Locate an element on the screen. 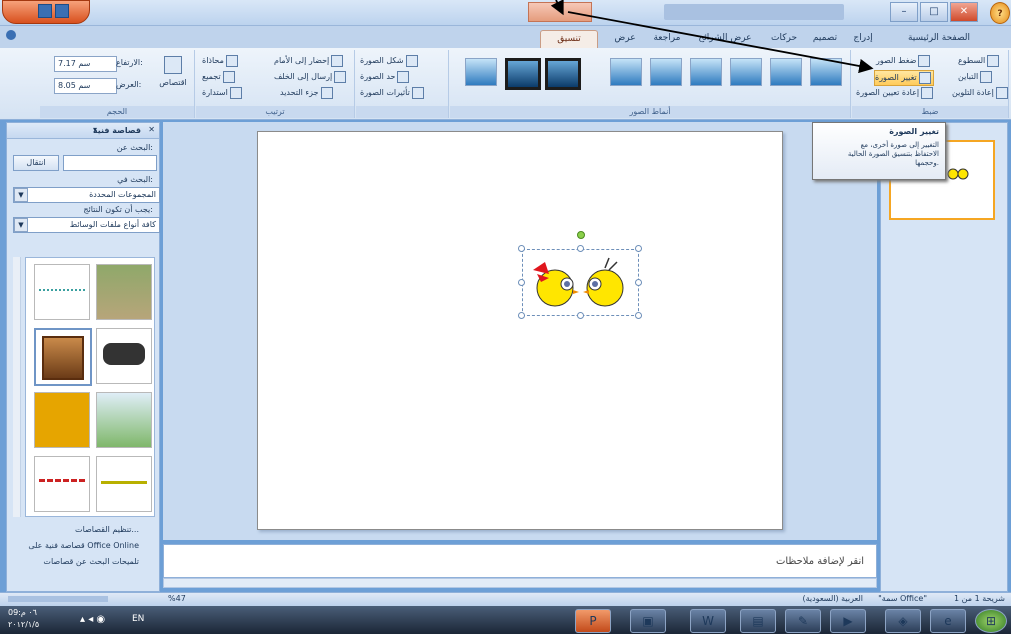  picture-format-group-label is located at coordinates (402, 112).